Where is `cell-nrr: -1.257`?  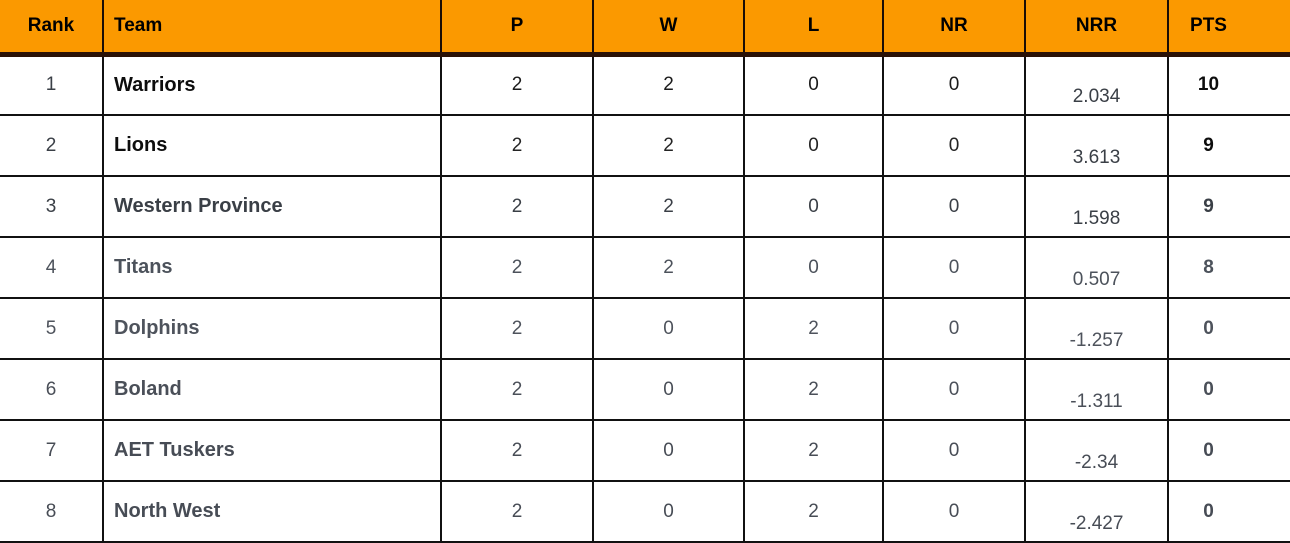 cell-nrr: -1.257 is located at coordinates (1097, 329).